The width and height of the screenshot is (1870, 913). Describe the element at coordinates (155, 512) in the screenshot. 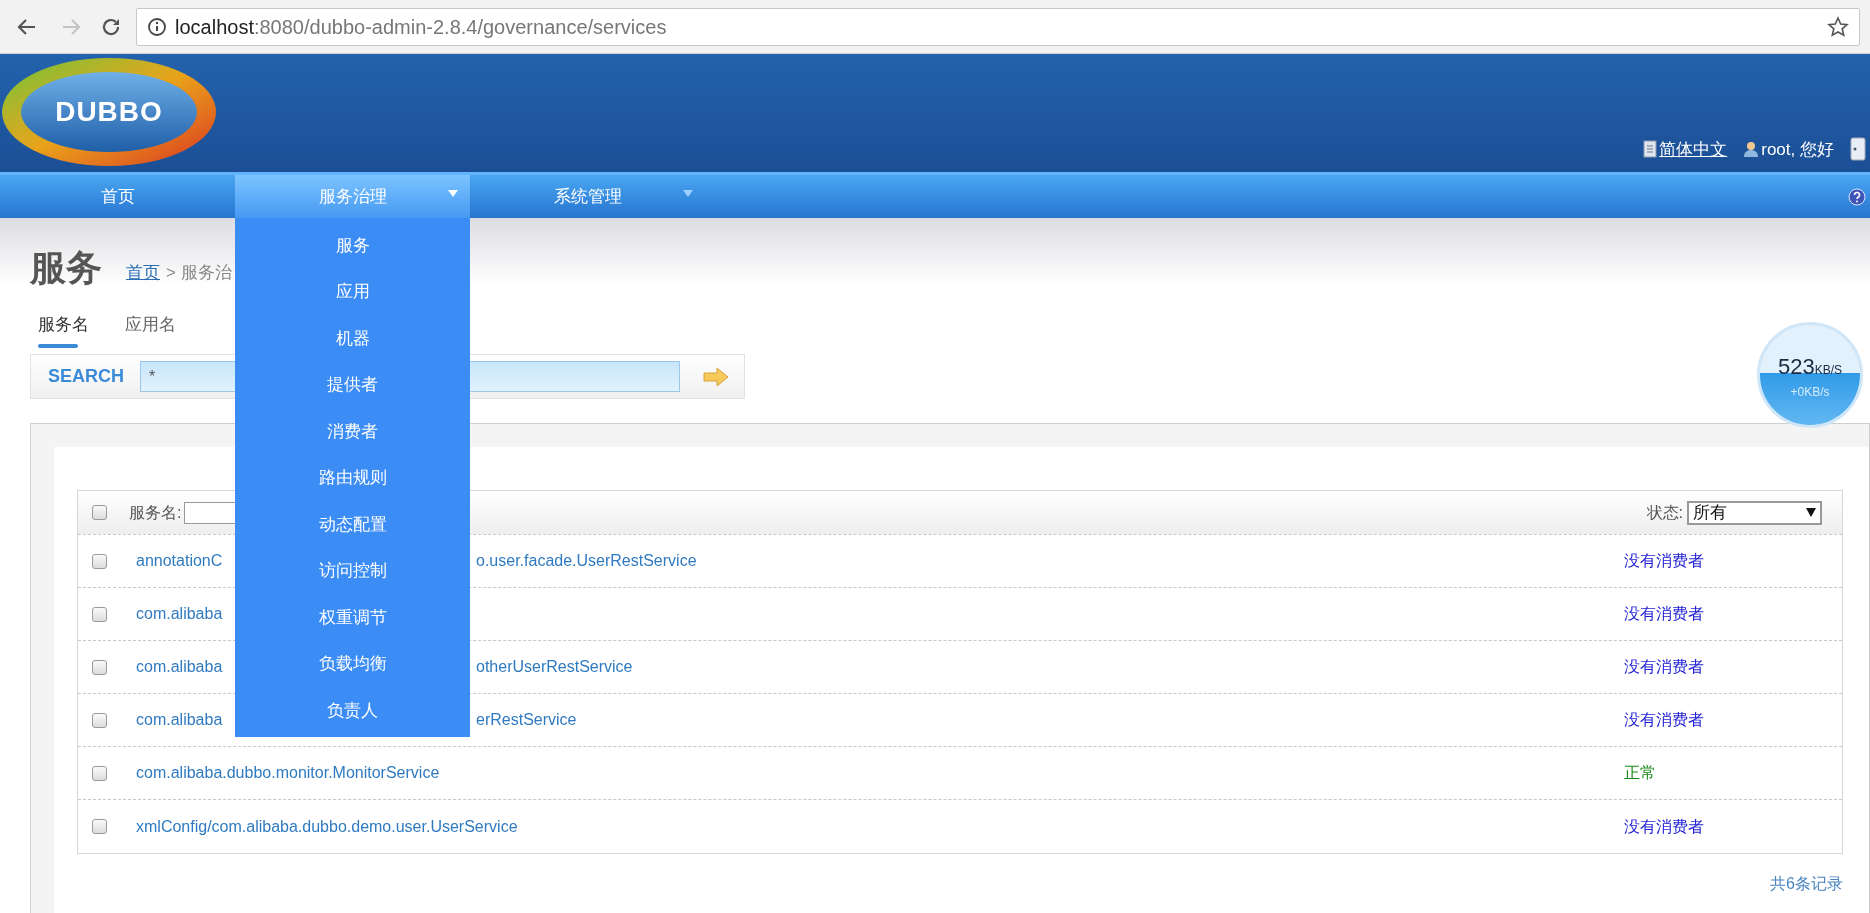

I see `filter-label: 服务名:` at that location.